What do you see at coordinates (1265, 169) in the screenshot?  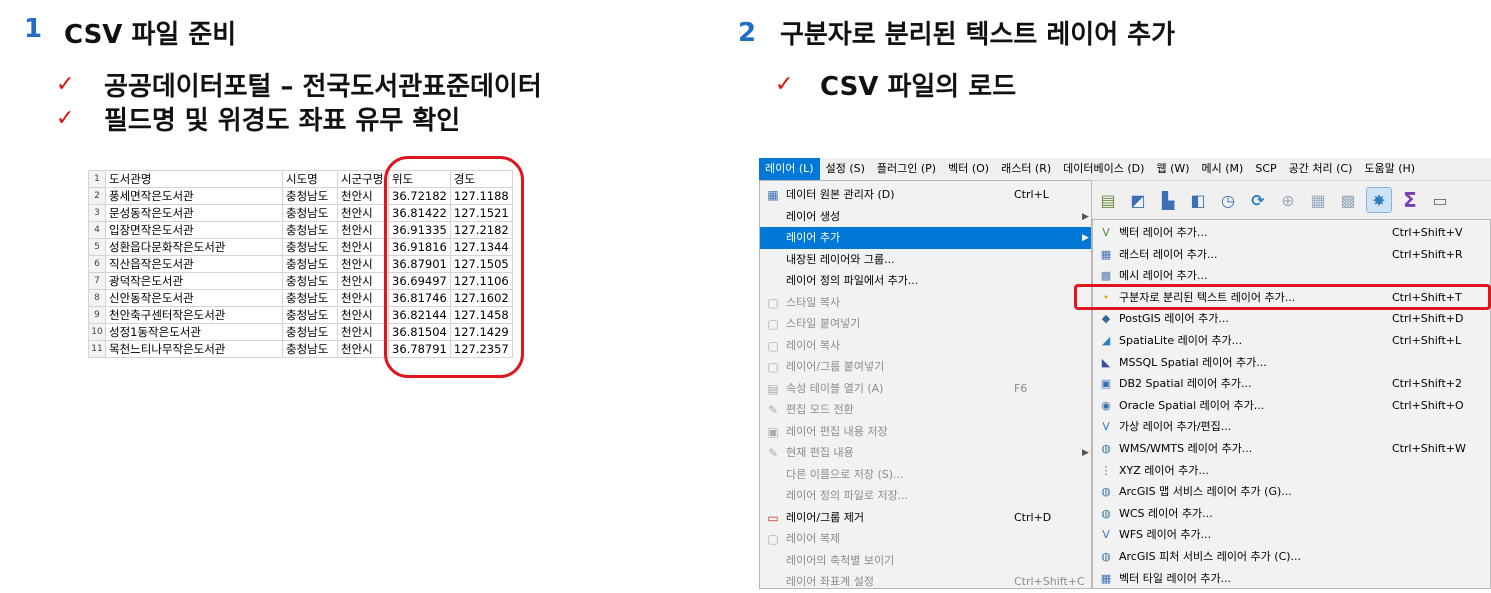 I see `menubar-item: SCP` at bounding box center [1265, 169].